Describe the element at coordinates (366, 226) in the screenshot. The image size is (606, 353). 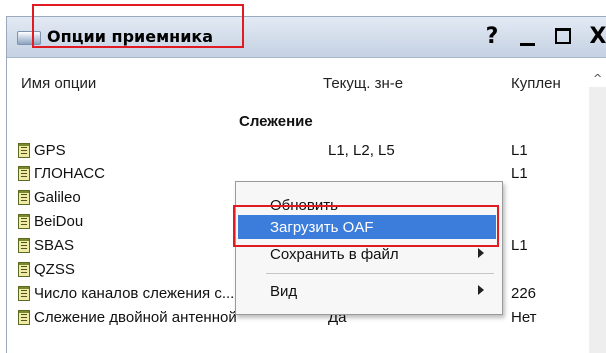
I see `highlight-box-menu-item` at that location.